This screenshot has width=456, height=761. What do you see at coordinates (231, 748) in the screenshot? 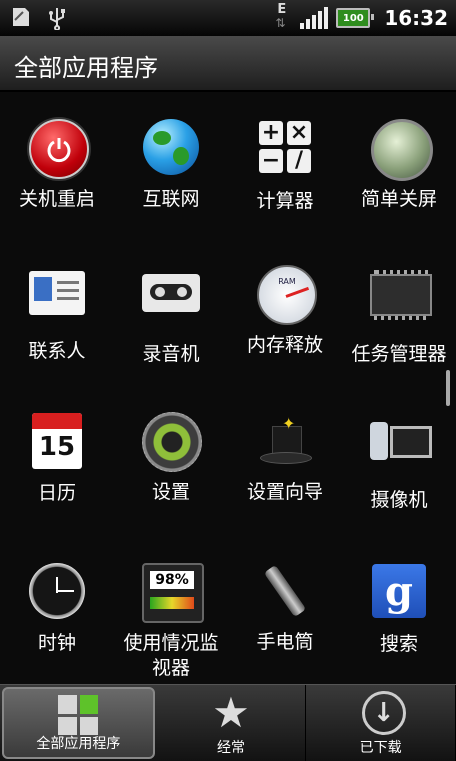
I see `tab-label: 经常` at bounding box center [231, 748].